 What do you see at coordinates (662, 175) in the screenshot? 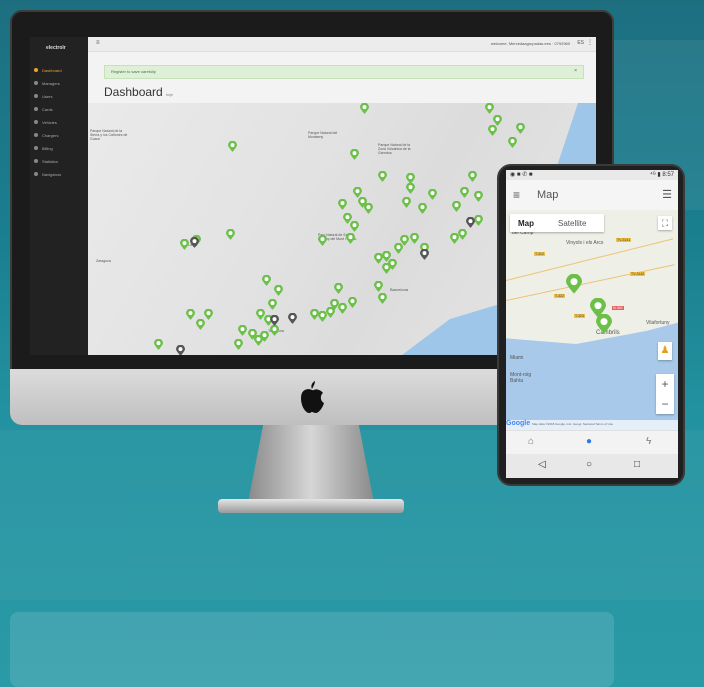
I see `status-time: ⁴ᴳ ▮ 8:57` at bounding box center [662, 175].